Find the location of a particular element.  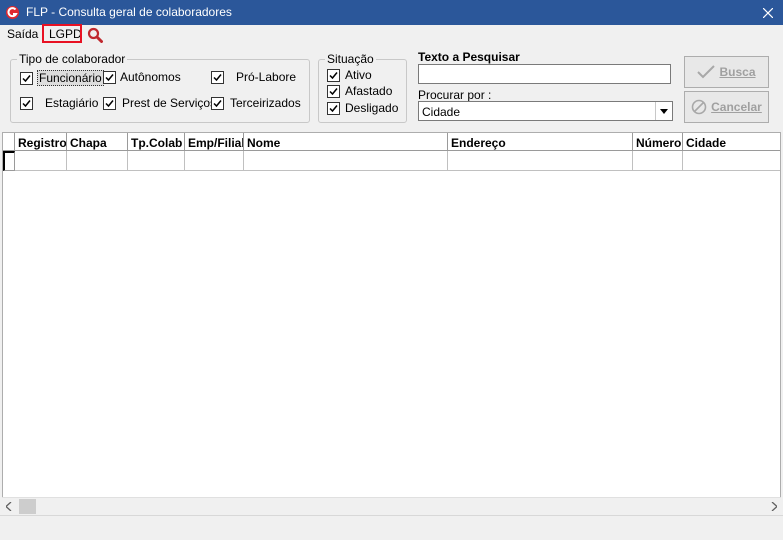

chevron-down-icon is located at coordinates (664, 111).